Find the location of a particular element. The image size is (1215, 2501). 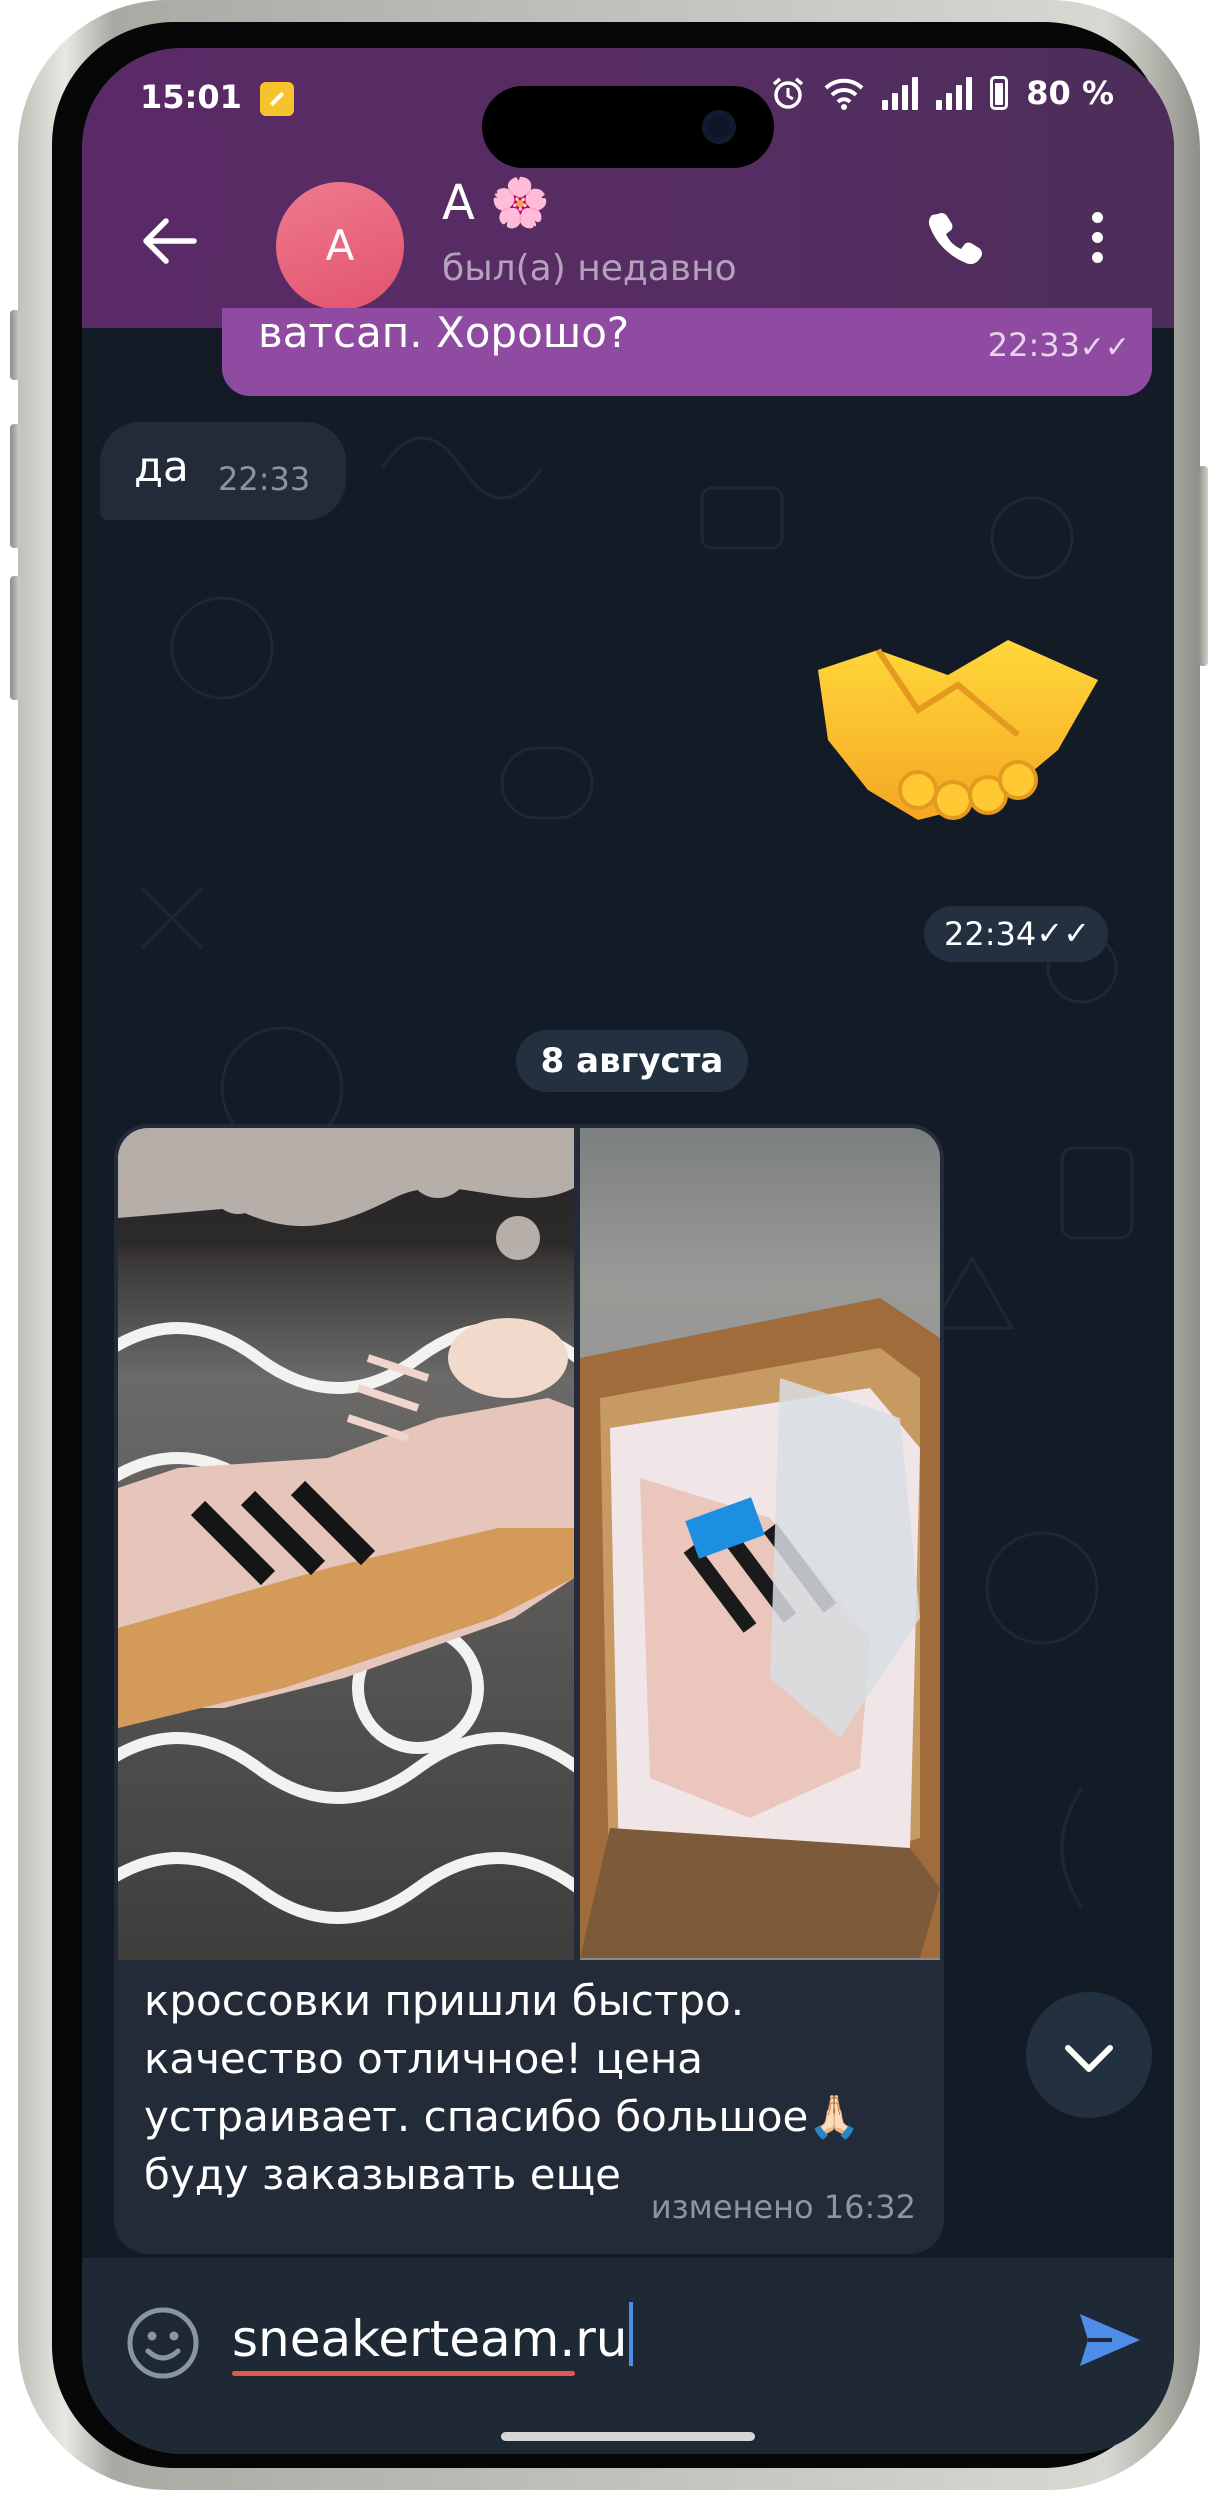

battery-percent: 80 % is located at coordinates (1070, 93).